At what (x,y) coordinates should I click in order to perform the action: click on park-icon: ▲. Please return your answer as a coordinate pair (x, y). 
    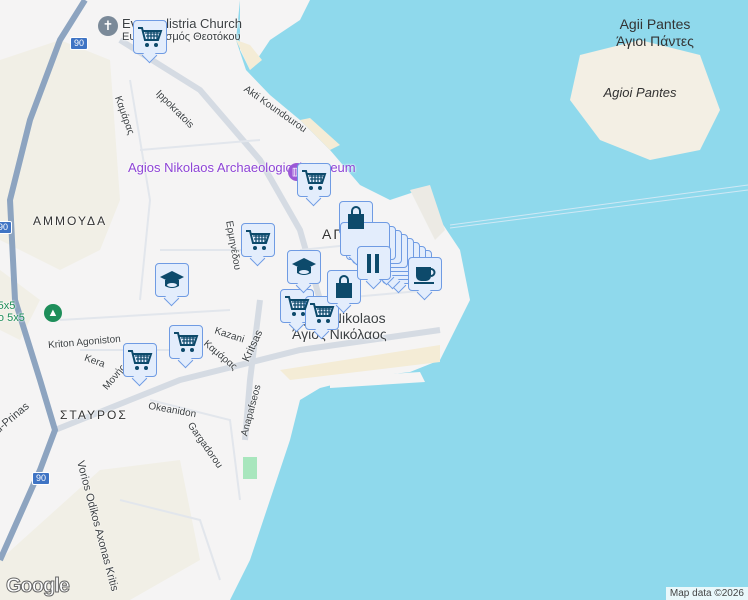
    Looking at the image, I should click on (53, 313).